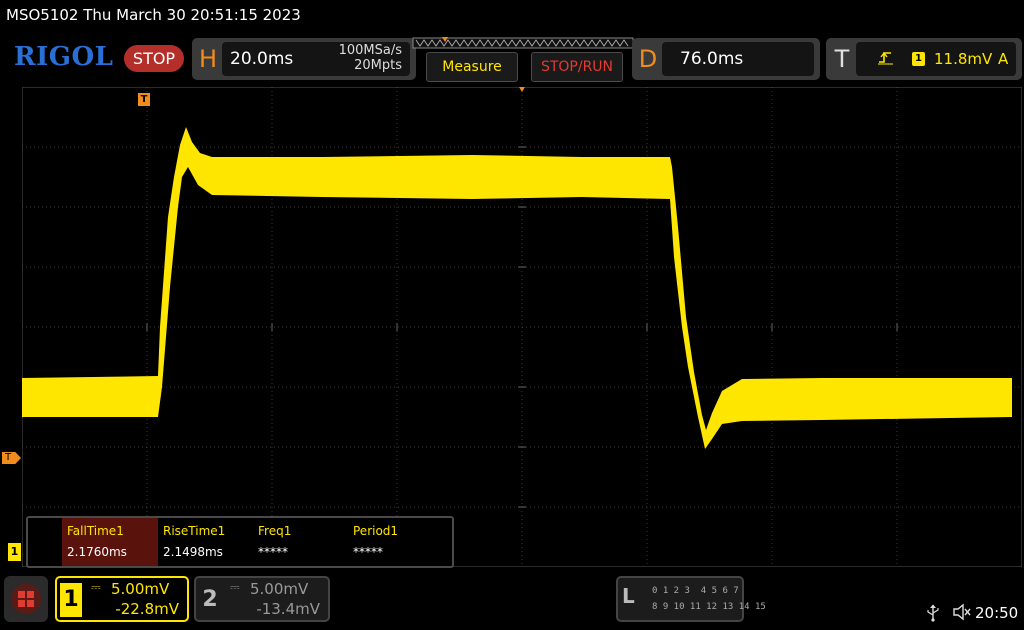 Image resolution: width=1024 pixels, height=630 pixels. I want to click on trigger-level-marker: T, so click(11, 458).